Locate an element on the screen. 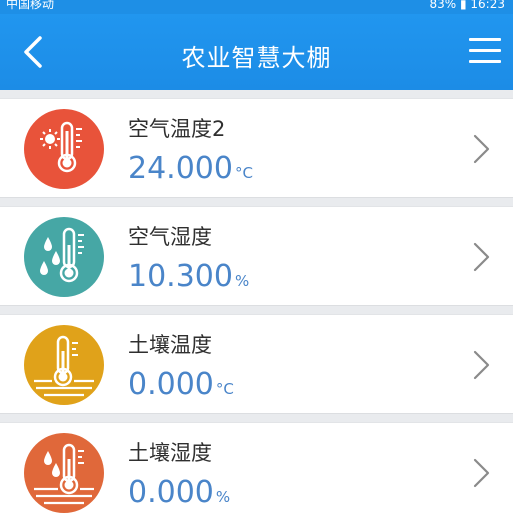  sensor-label: 空气温度2 is located at coordinates (177, 129).